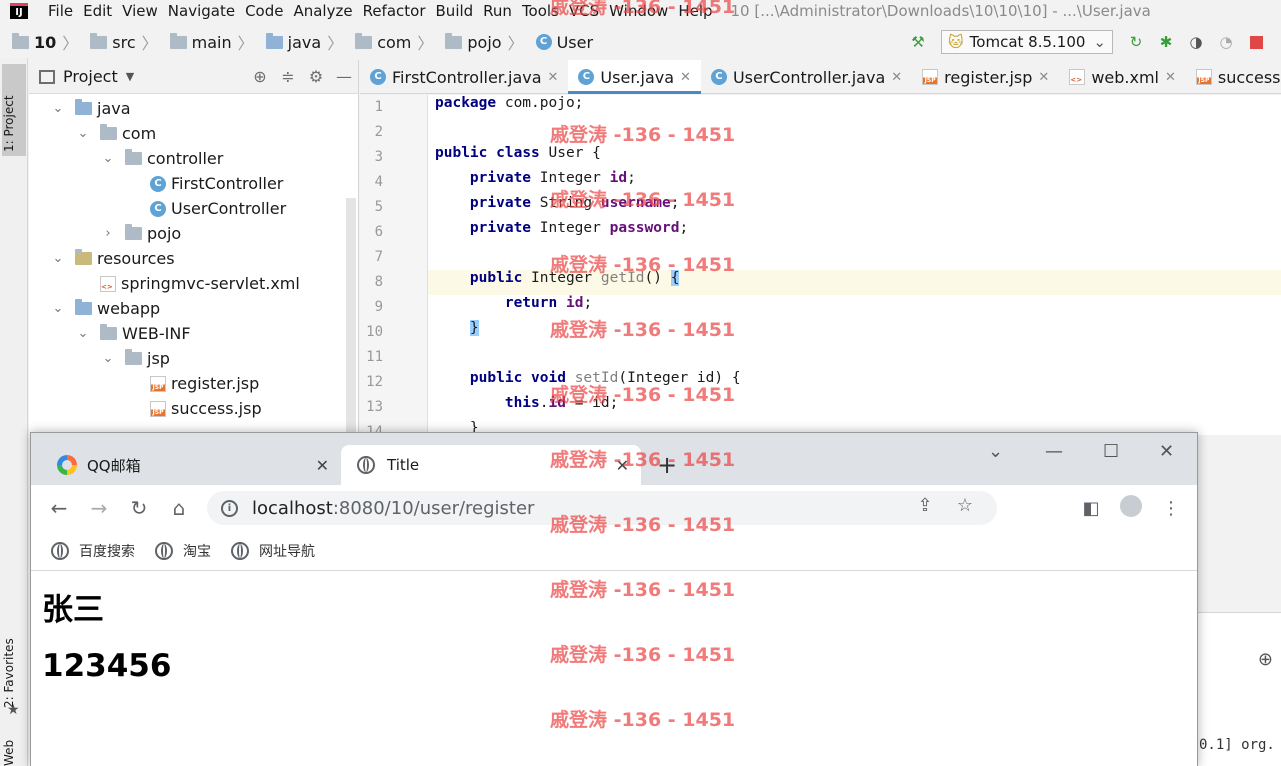 The height and width of the screenshot is (766, 1281). Describe the element at coordinates (183, 551) in the screenshot. I see `bookmark-taobao: 淘宝` at that location.